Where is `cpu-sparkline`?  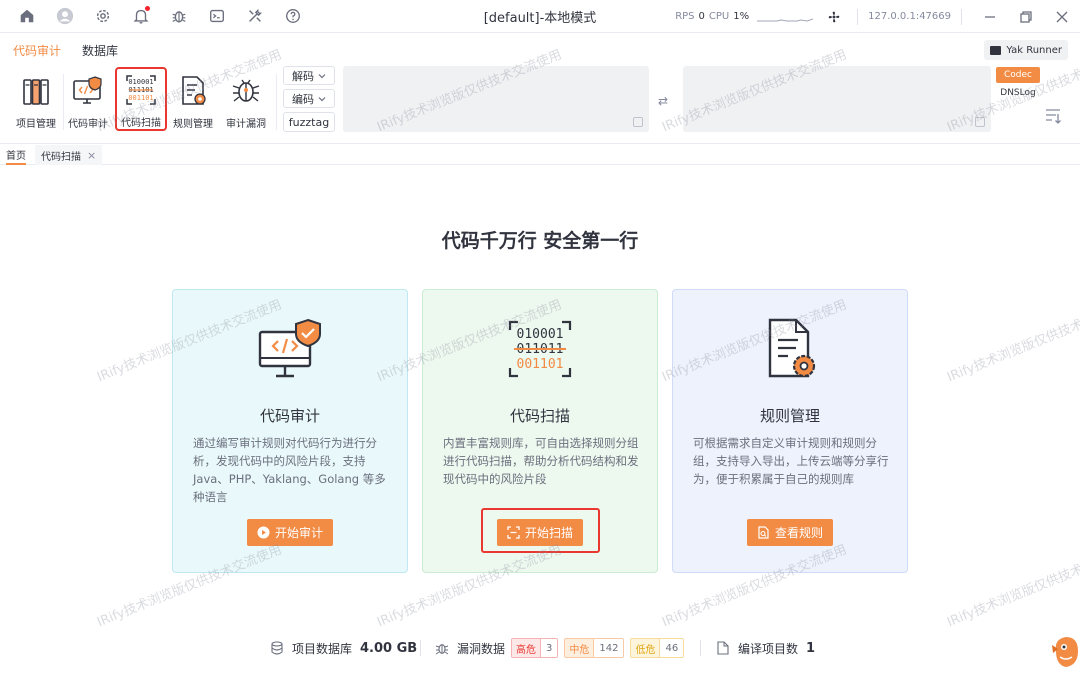 cpu-sparkline is located at coordinates (785, 20).